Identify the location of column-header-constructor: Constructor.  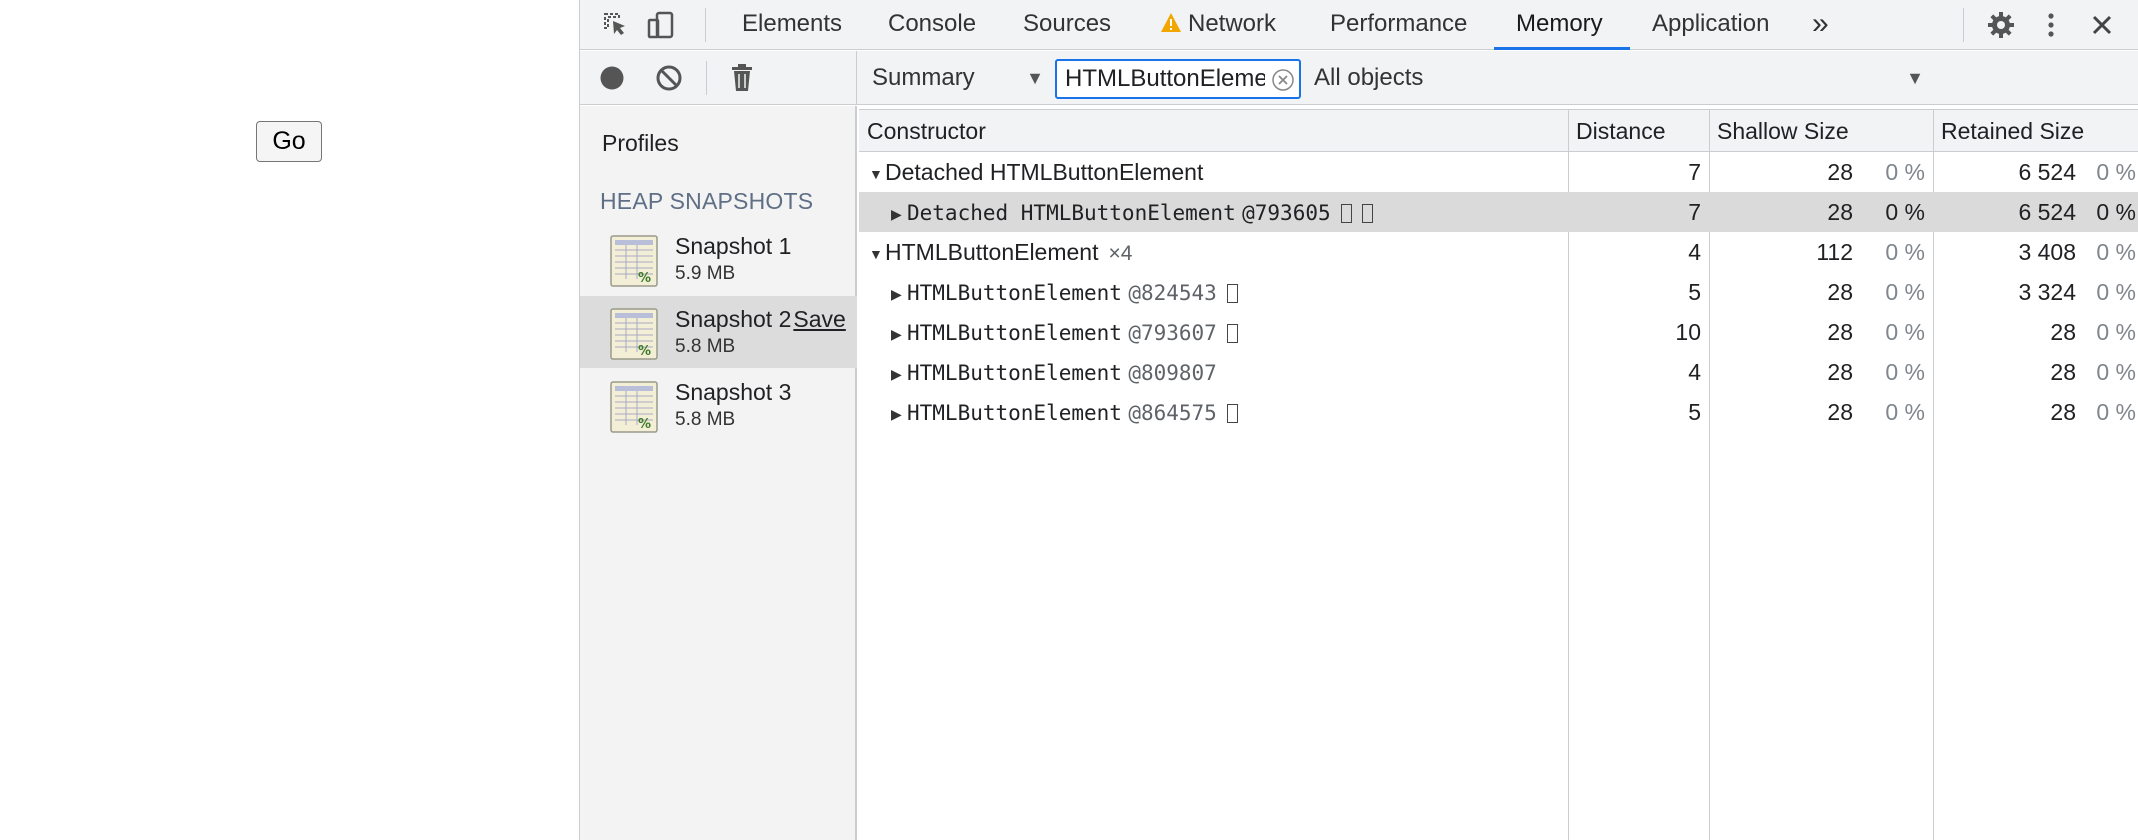
(1213, 130).